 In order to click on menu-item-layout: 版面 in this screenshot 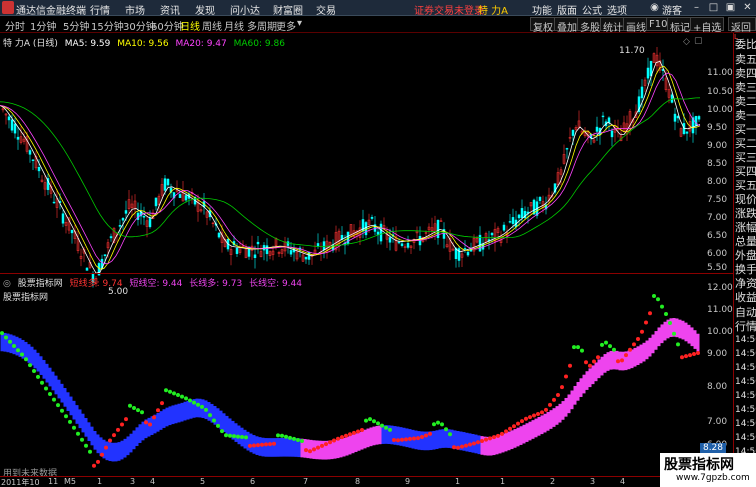, I will do `click(567, 9)`.